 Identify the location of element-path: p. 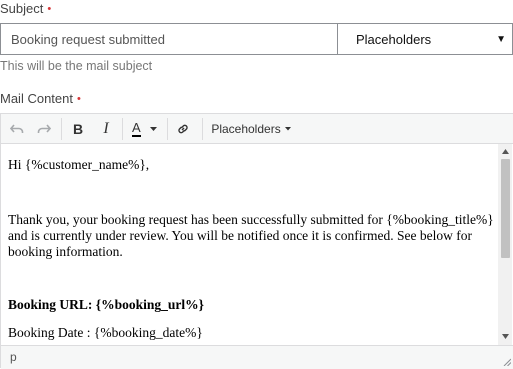
(13, 357).